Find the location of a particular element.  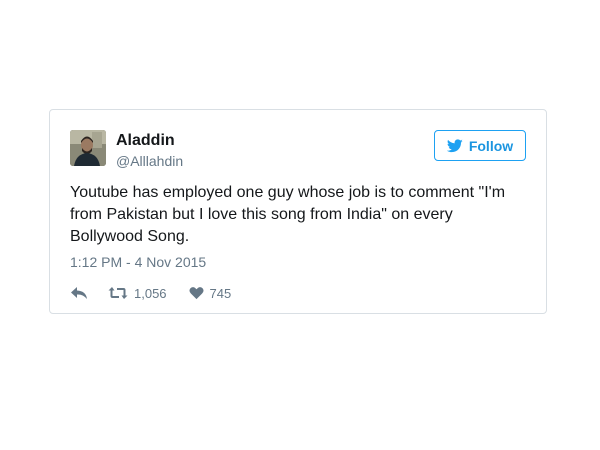

avatar is located at coordinates (88, 148).